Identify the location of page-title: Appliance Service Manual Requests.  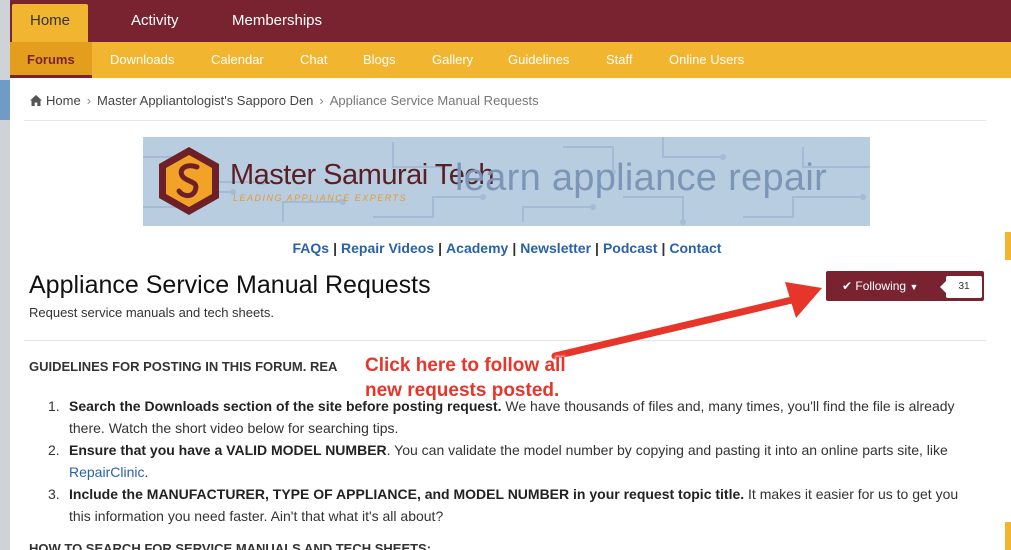
(230, 285).